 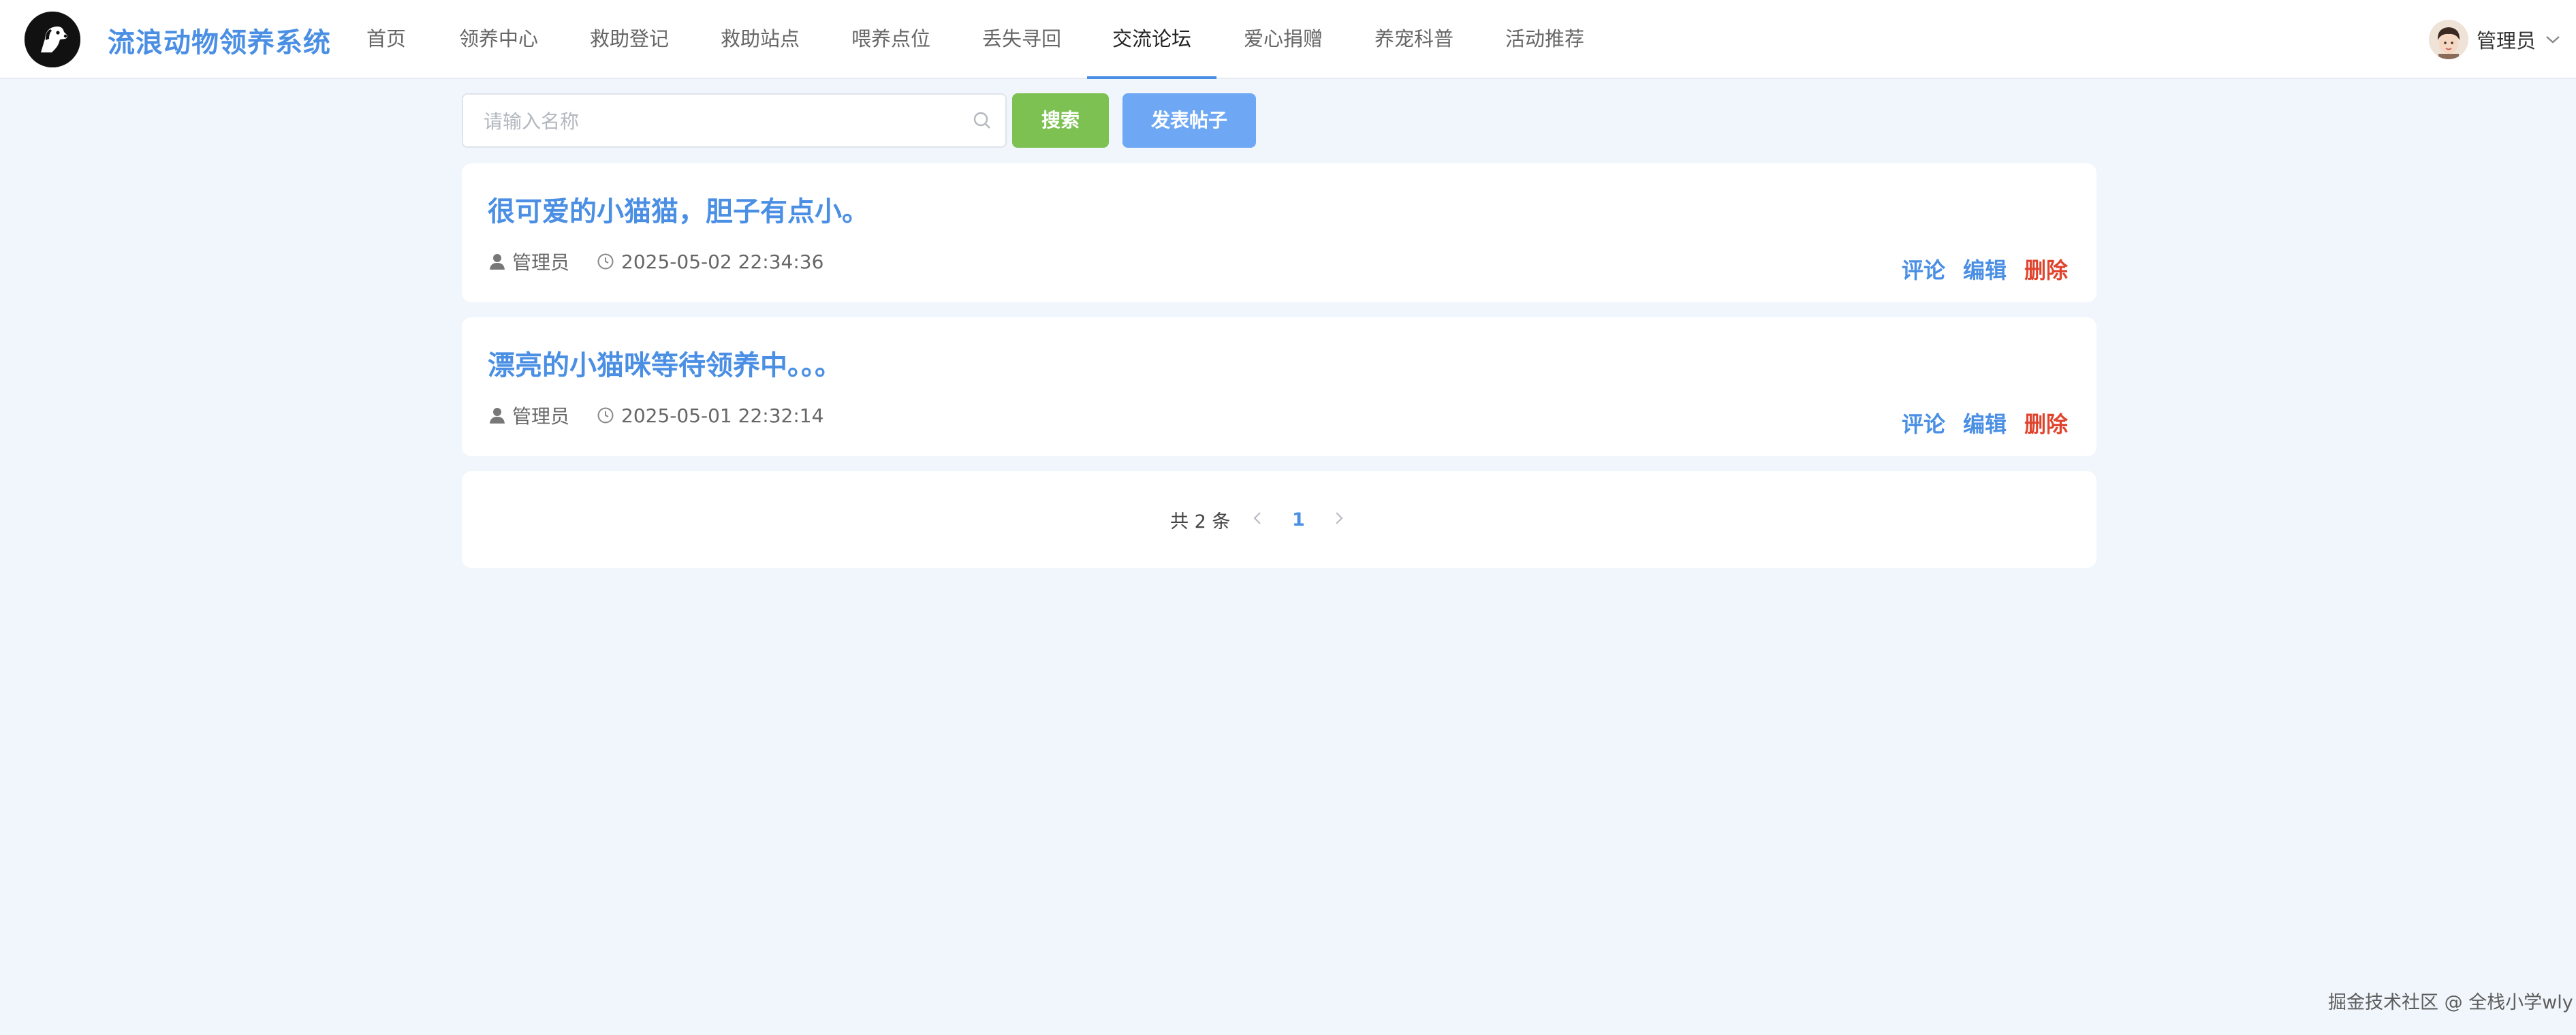 I want to click on app-title: 流浪动物领养系统, so click(x=219, y=43).